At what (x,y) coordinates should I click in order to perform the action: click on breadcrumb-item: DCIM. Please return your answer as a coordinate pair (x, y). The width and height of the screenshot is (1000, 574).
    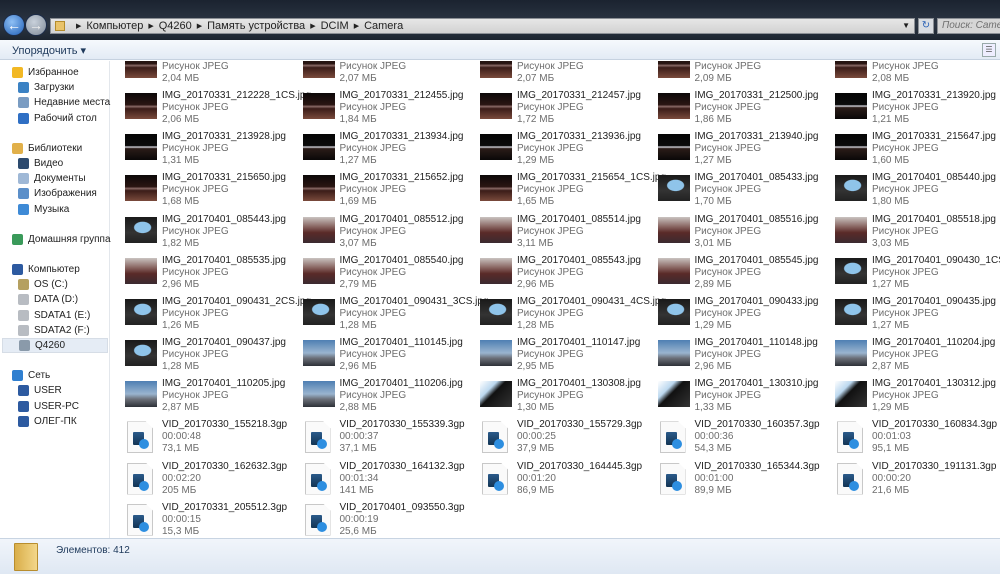
    Looking at the image, I should click on (335, 26).